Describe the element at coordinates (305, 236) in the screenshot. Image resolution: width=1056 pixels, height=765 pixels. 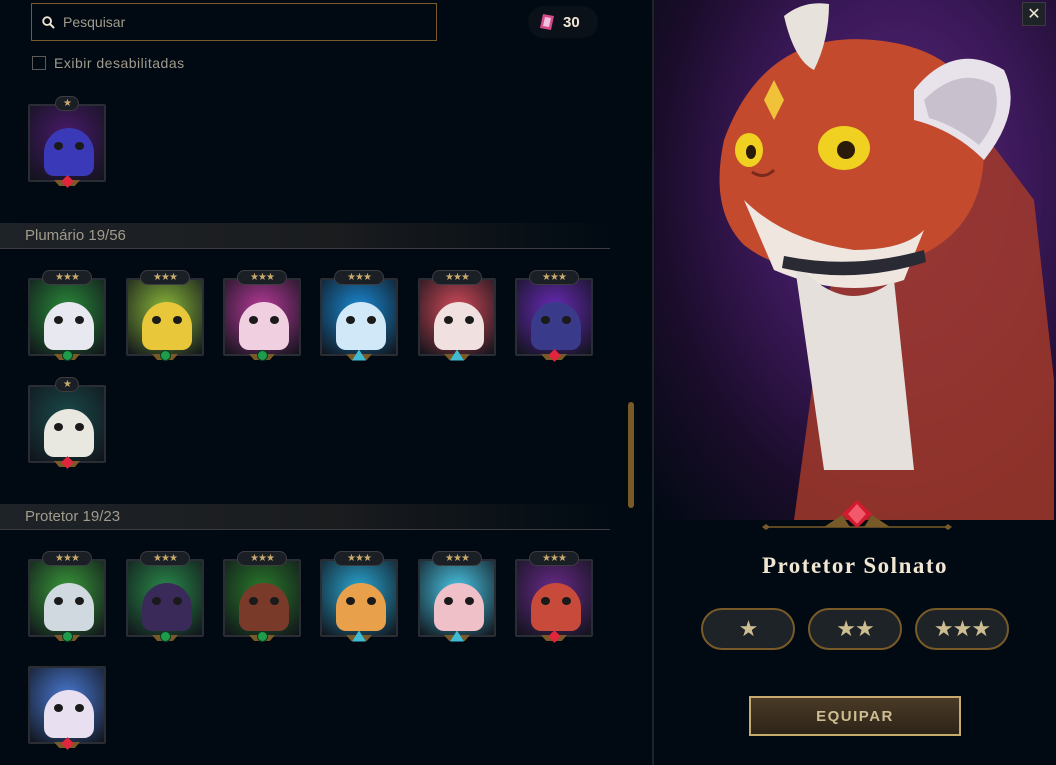
I see `section-header-plumario: Plumário 19/56` at that location.